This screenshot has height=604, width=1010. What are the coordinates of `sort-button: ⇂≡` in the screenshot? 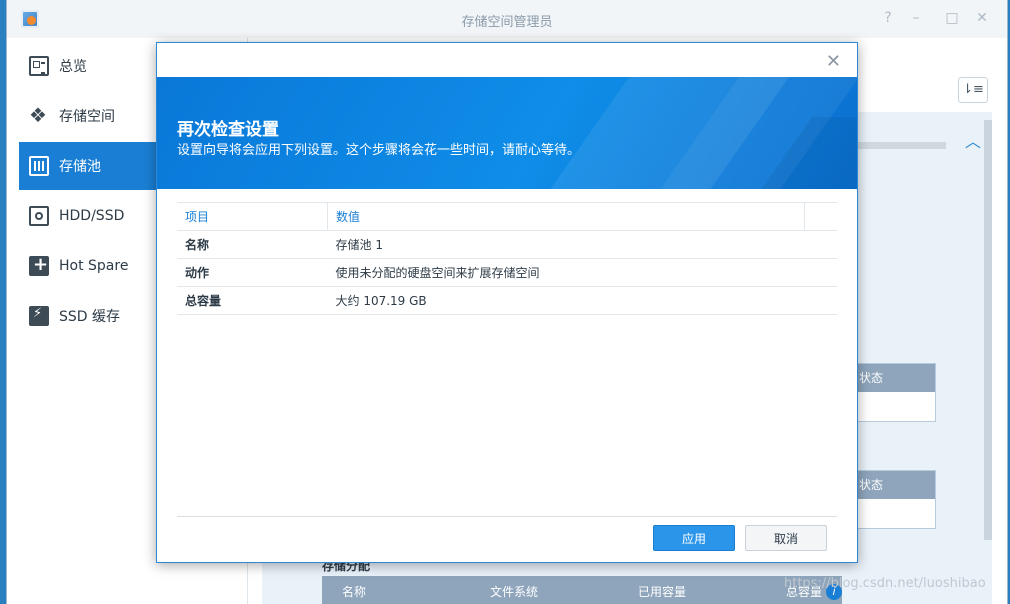 It's located at (973, 90).